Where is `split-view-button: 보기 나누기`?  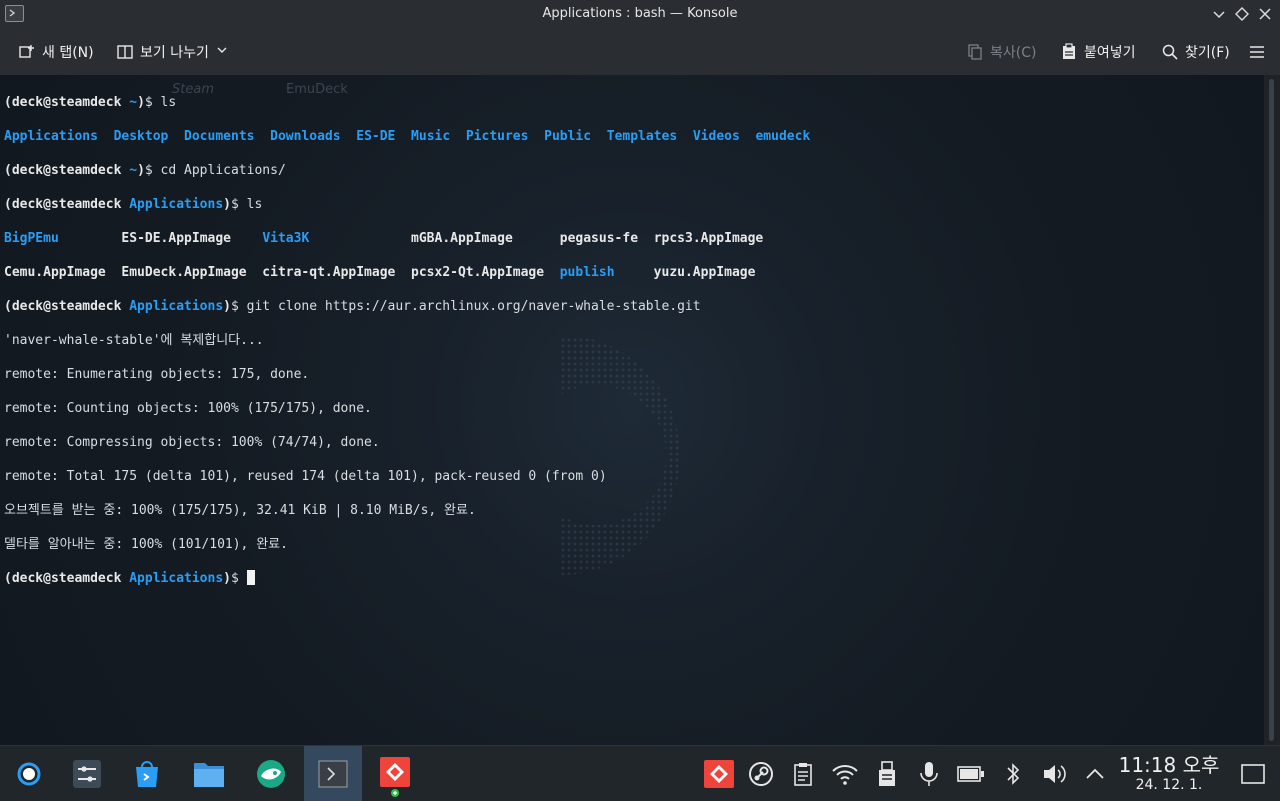 split-view-button: 보기 나누기 is located at coordinates (172, 52).